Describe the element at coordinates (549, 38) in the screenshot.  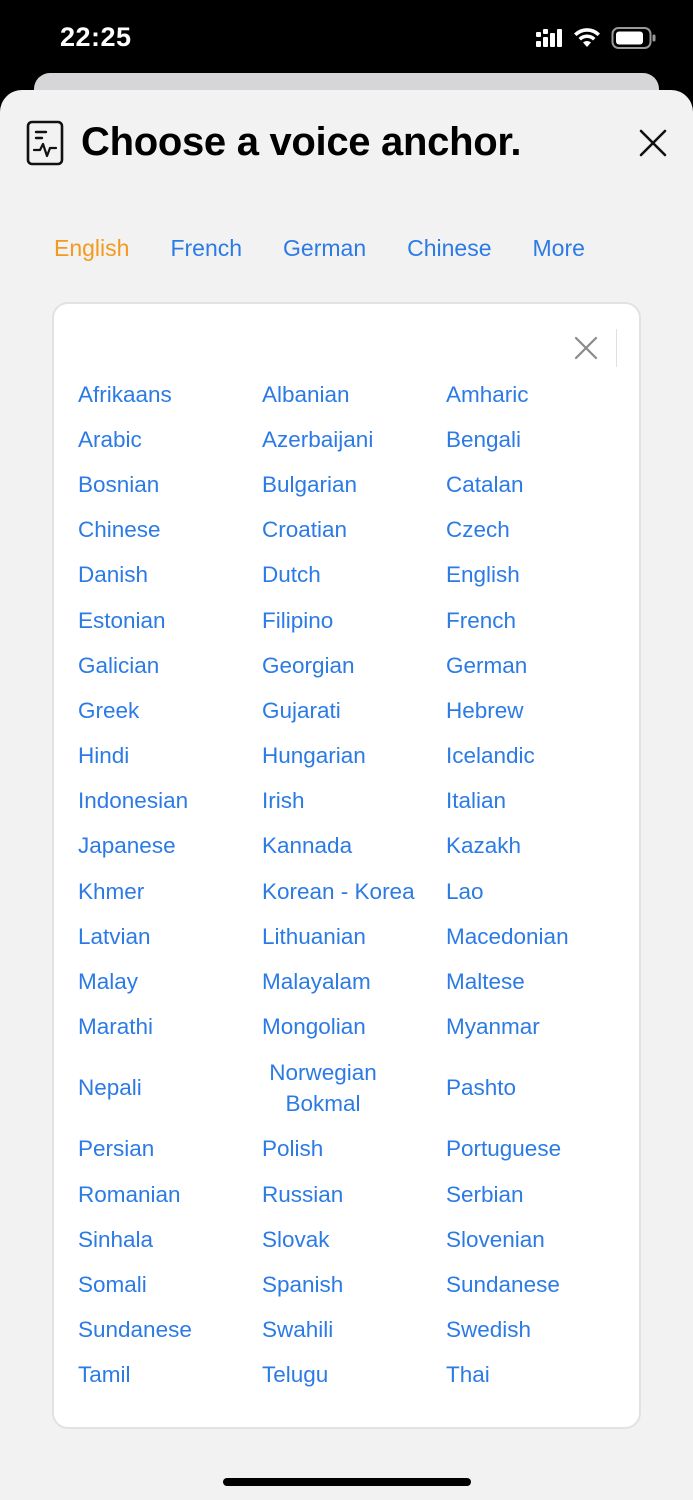
I see `cellular-signal-icon` at that location.